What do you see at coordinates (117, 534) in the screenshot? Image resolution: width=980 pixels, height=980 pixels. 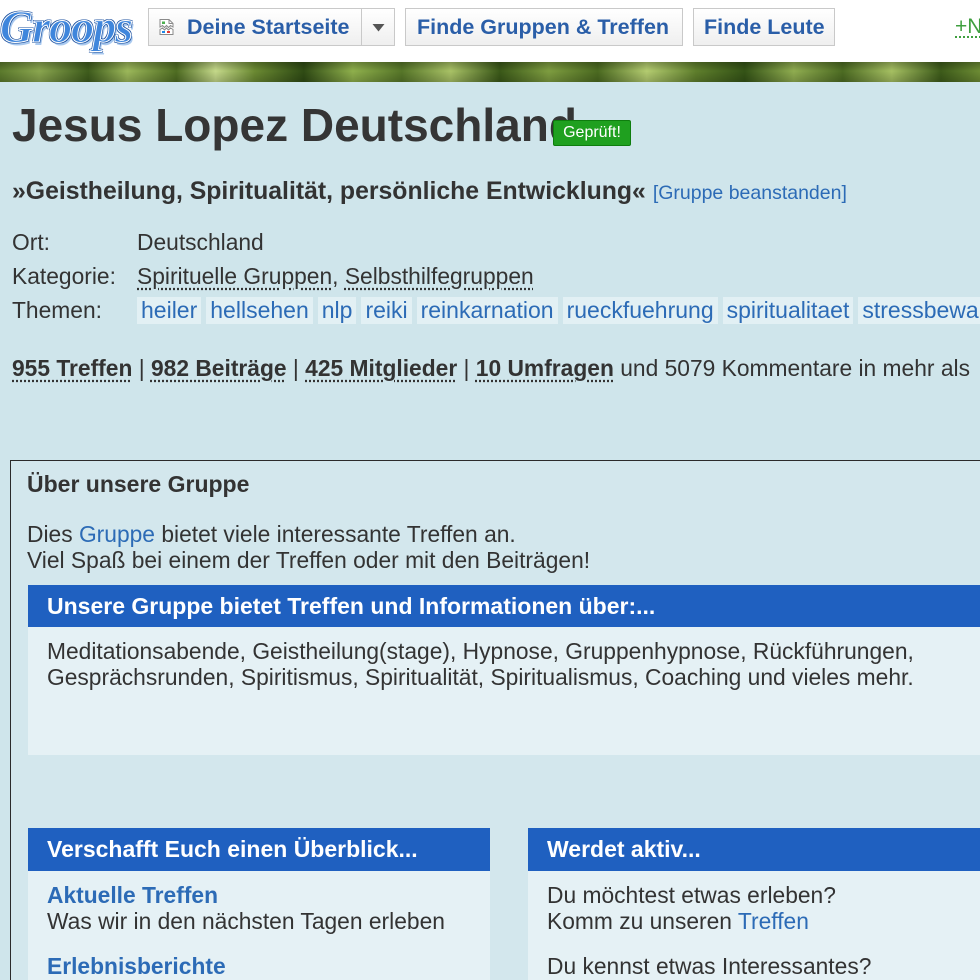 I see `group-link: Gruppe` at bounding box center [117, 534].